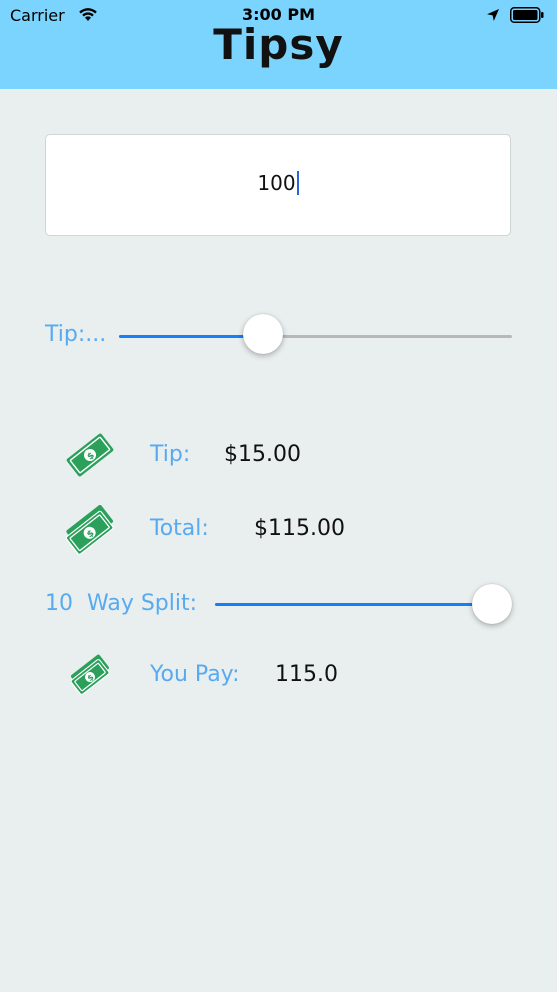 This screenshot has width=557, height=992. I want to click on app-title: Tipsy, so click(278, 44).